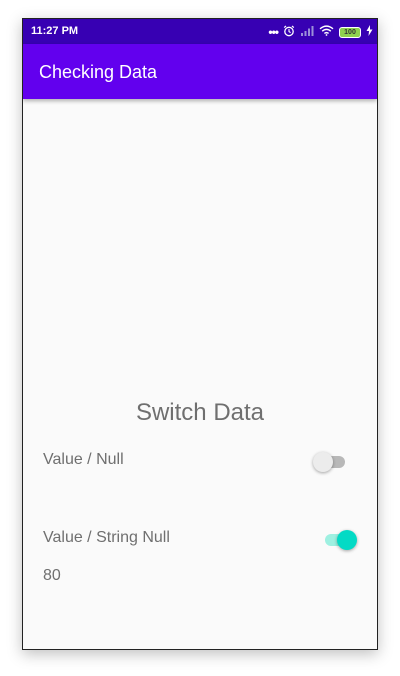  I want to click on alarm-icon, so click(289, 32).